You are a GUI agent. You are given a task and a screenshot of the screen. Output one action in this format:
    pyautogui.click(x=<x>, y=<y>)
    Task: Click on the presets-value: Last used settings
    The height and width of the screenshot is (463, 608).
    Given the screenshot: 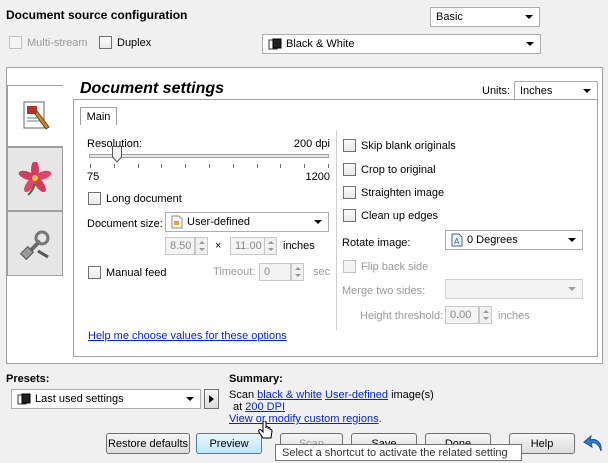 What is the action you would take?
    pyautogui.click(x=79, y=399)
    